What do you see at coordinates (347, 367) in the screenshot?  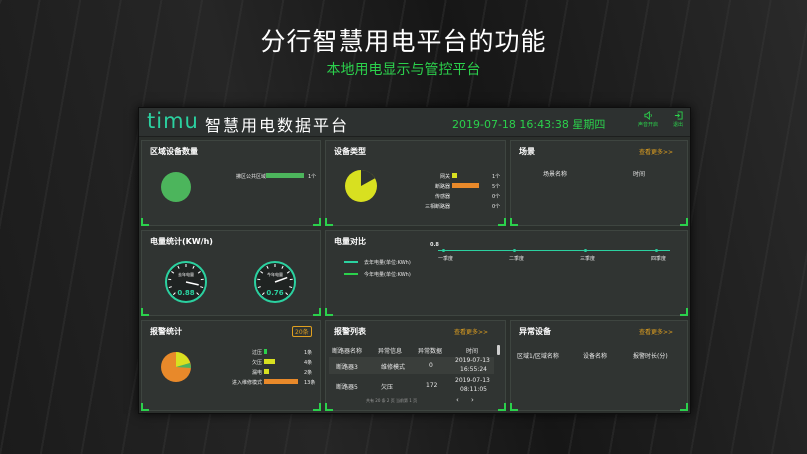 I see `row-name: 断路器3` at bounding box center [347, 367].